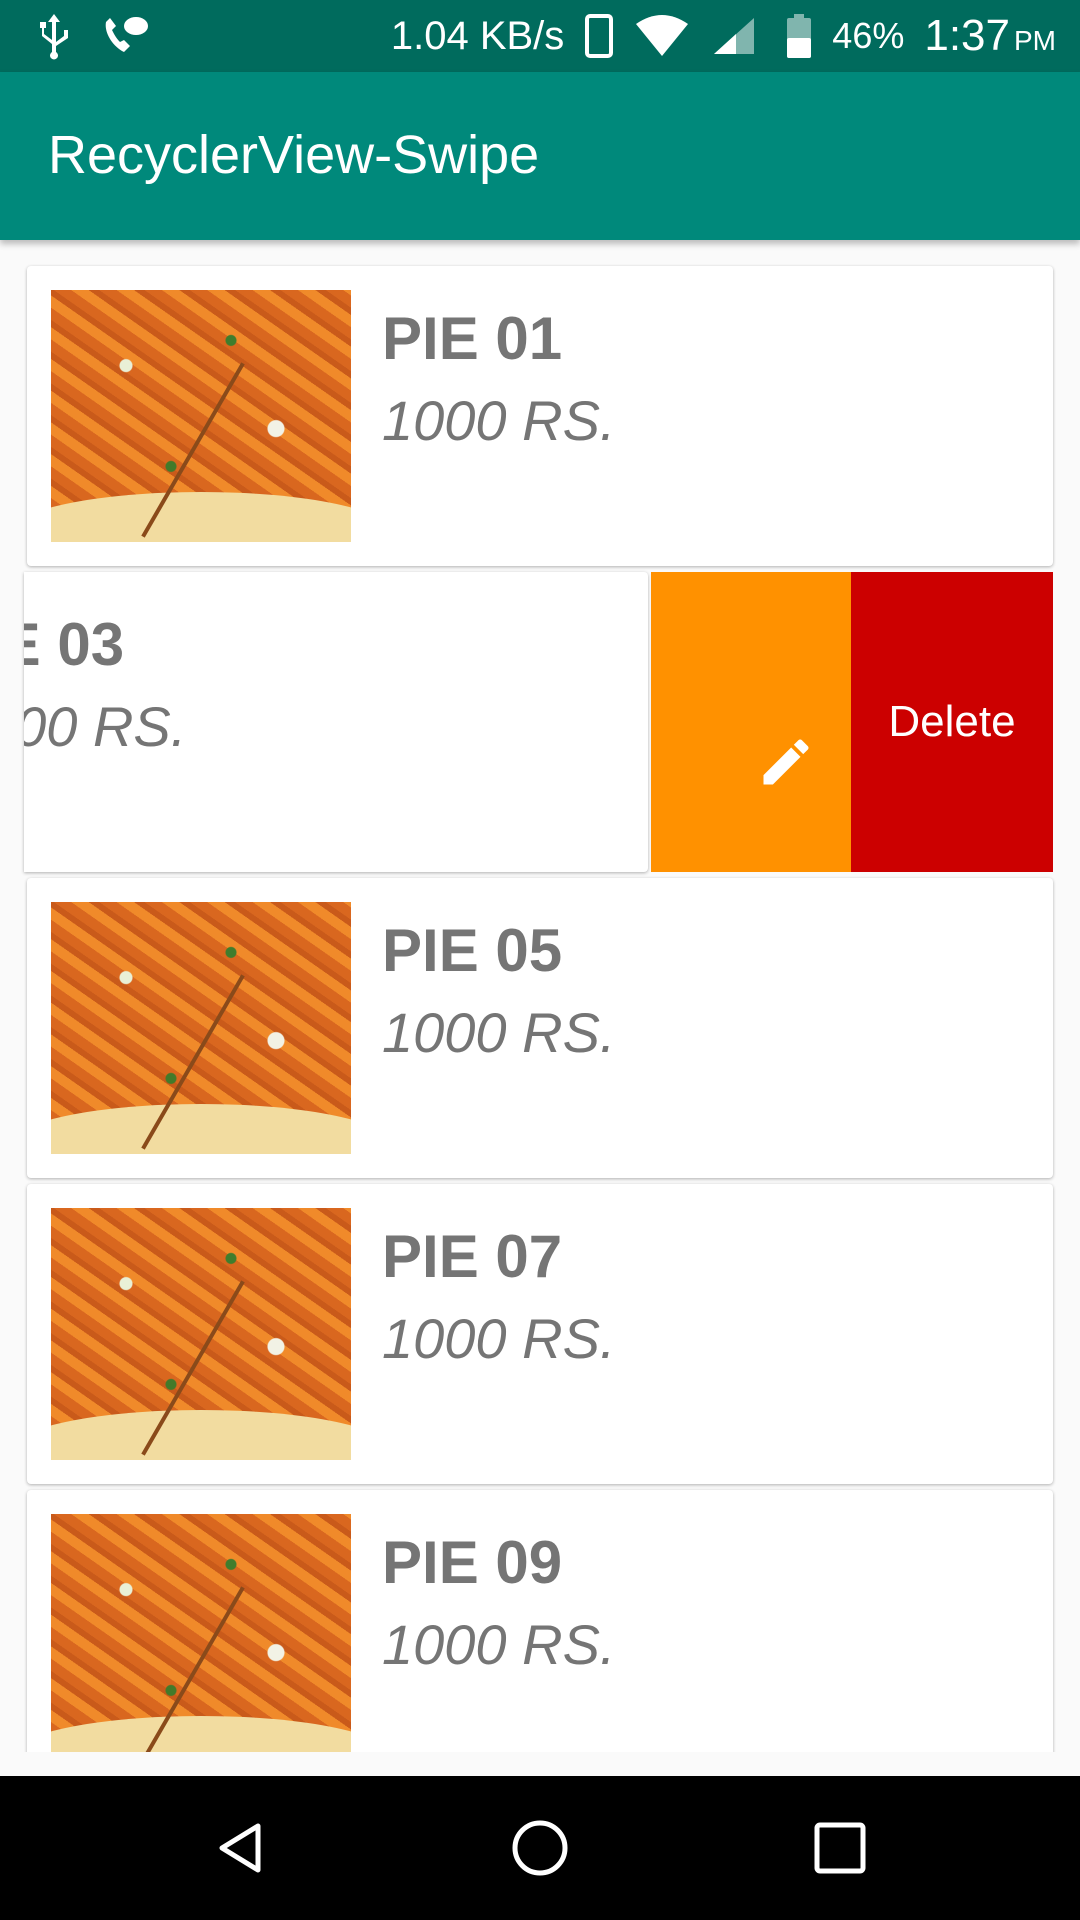 The width and height of the screenshot is (1080, 1920). I want to click on app-bar: RecyclerView-Swipe, so click(540, 156).